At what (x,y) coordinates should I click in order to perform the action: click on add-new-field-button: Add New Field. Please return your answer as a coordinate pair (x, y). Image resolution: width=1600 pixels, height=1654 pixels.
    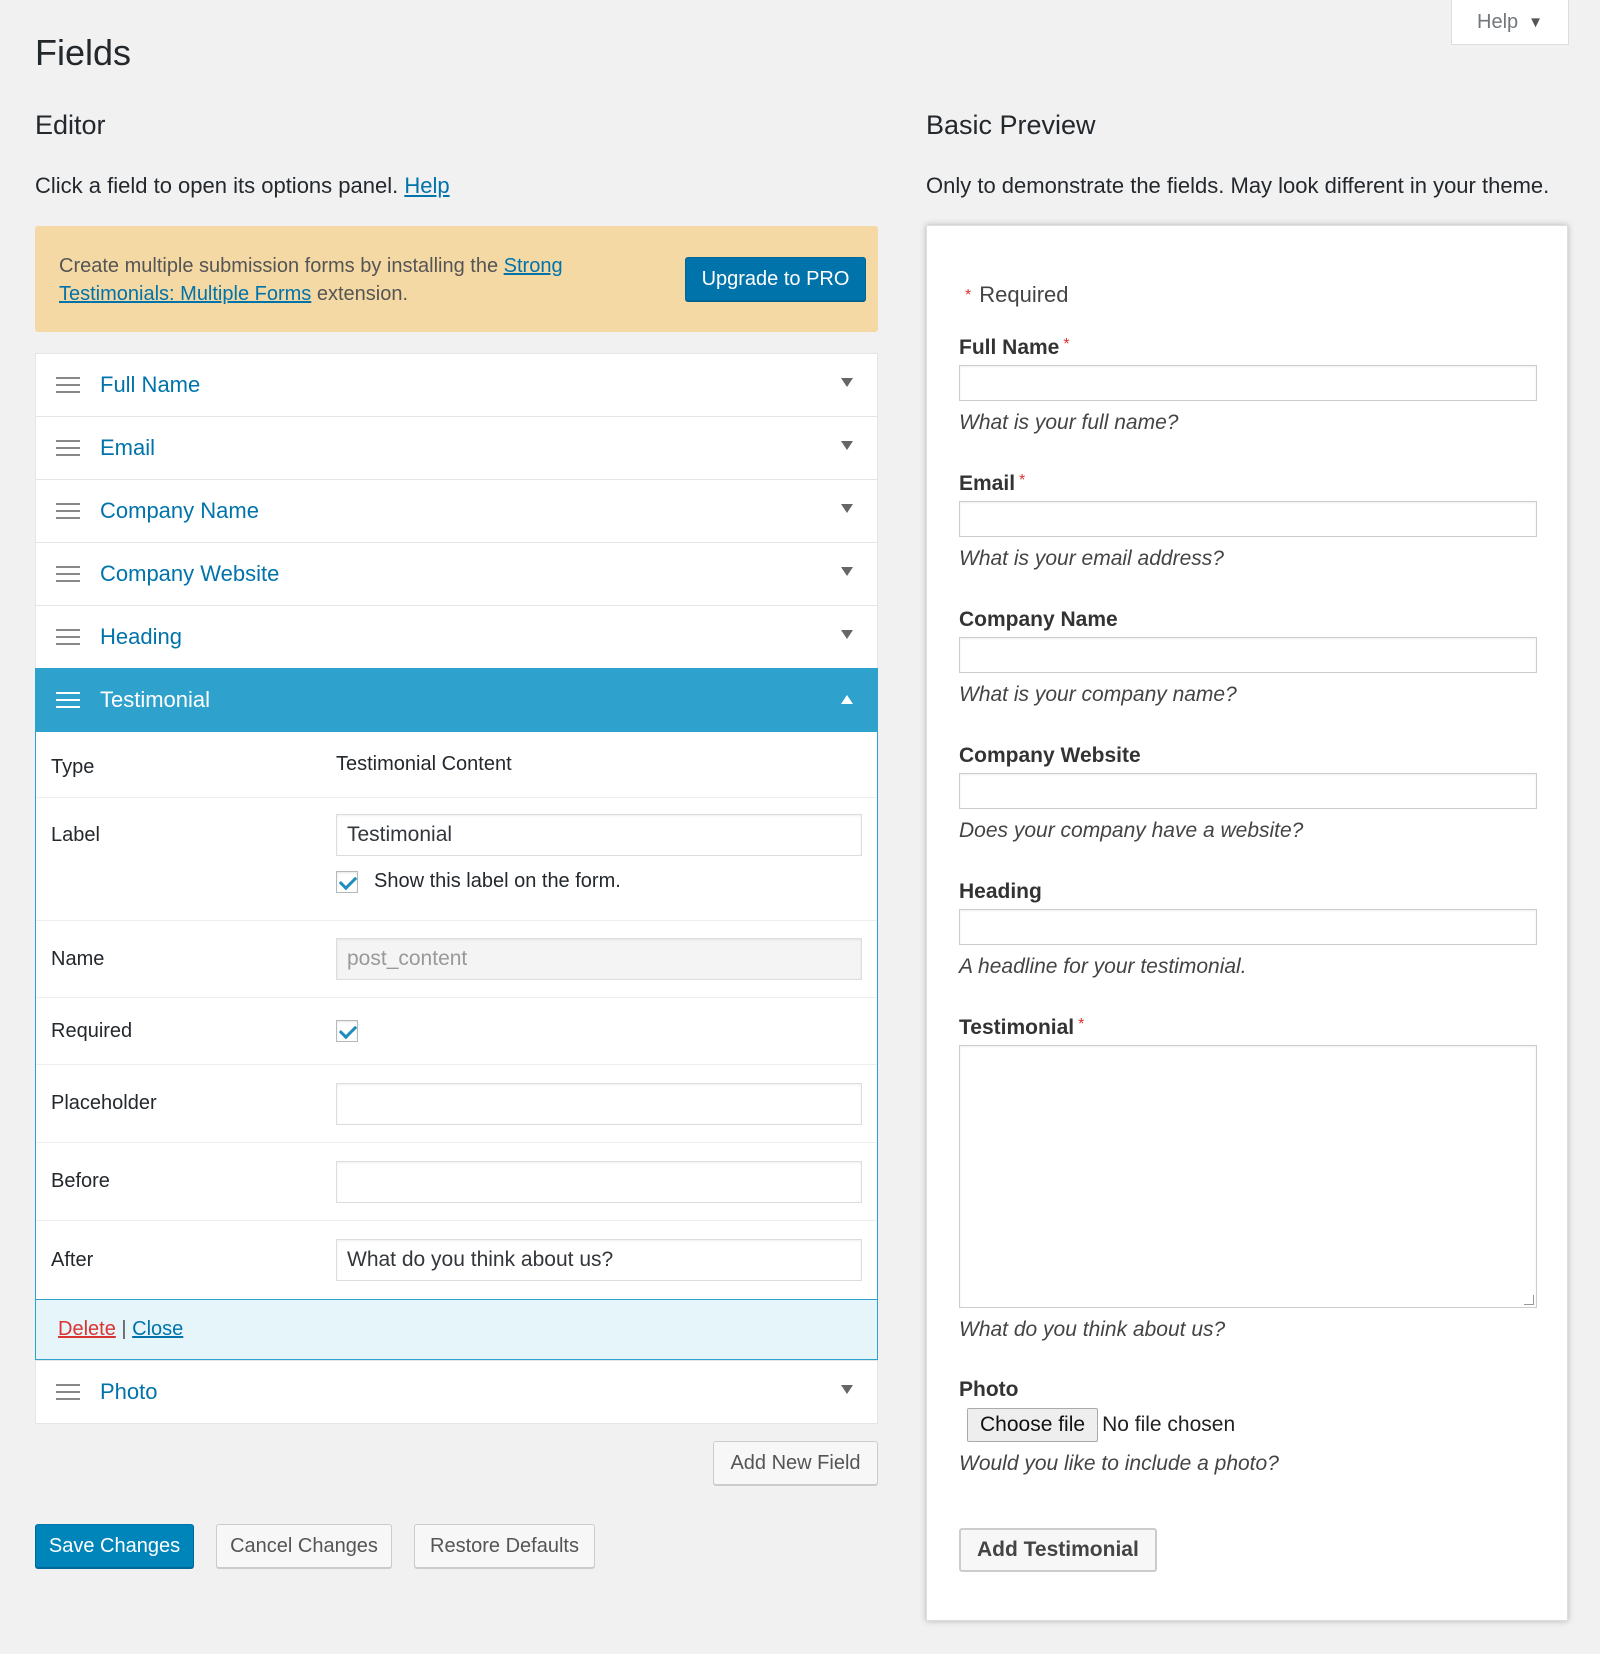
    Looking at the image, I should click on (795, 1463).